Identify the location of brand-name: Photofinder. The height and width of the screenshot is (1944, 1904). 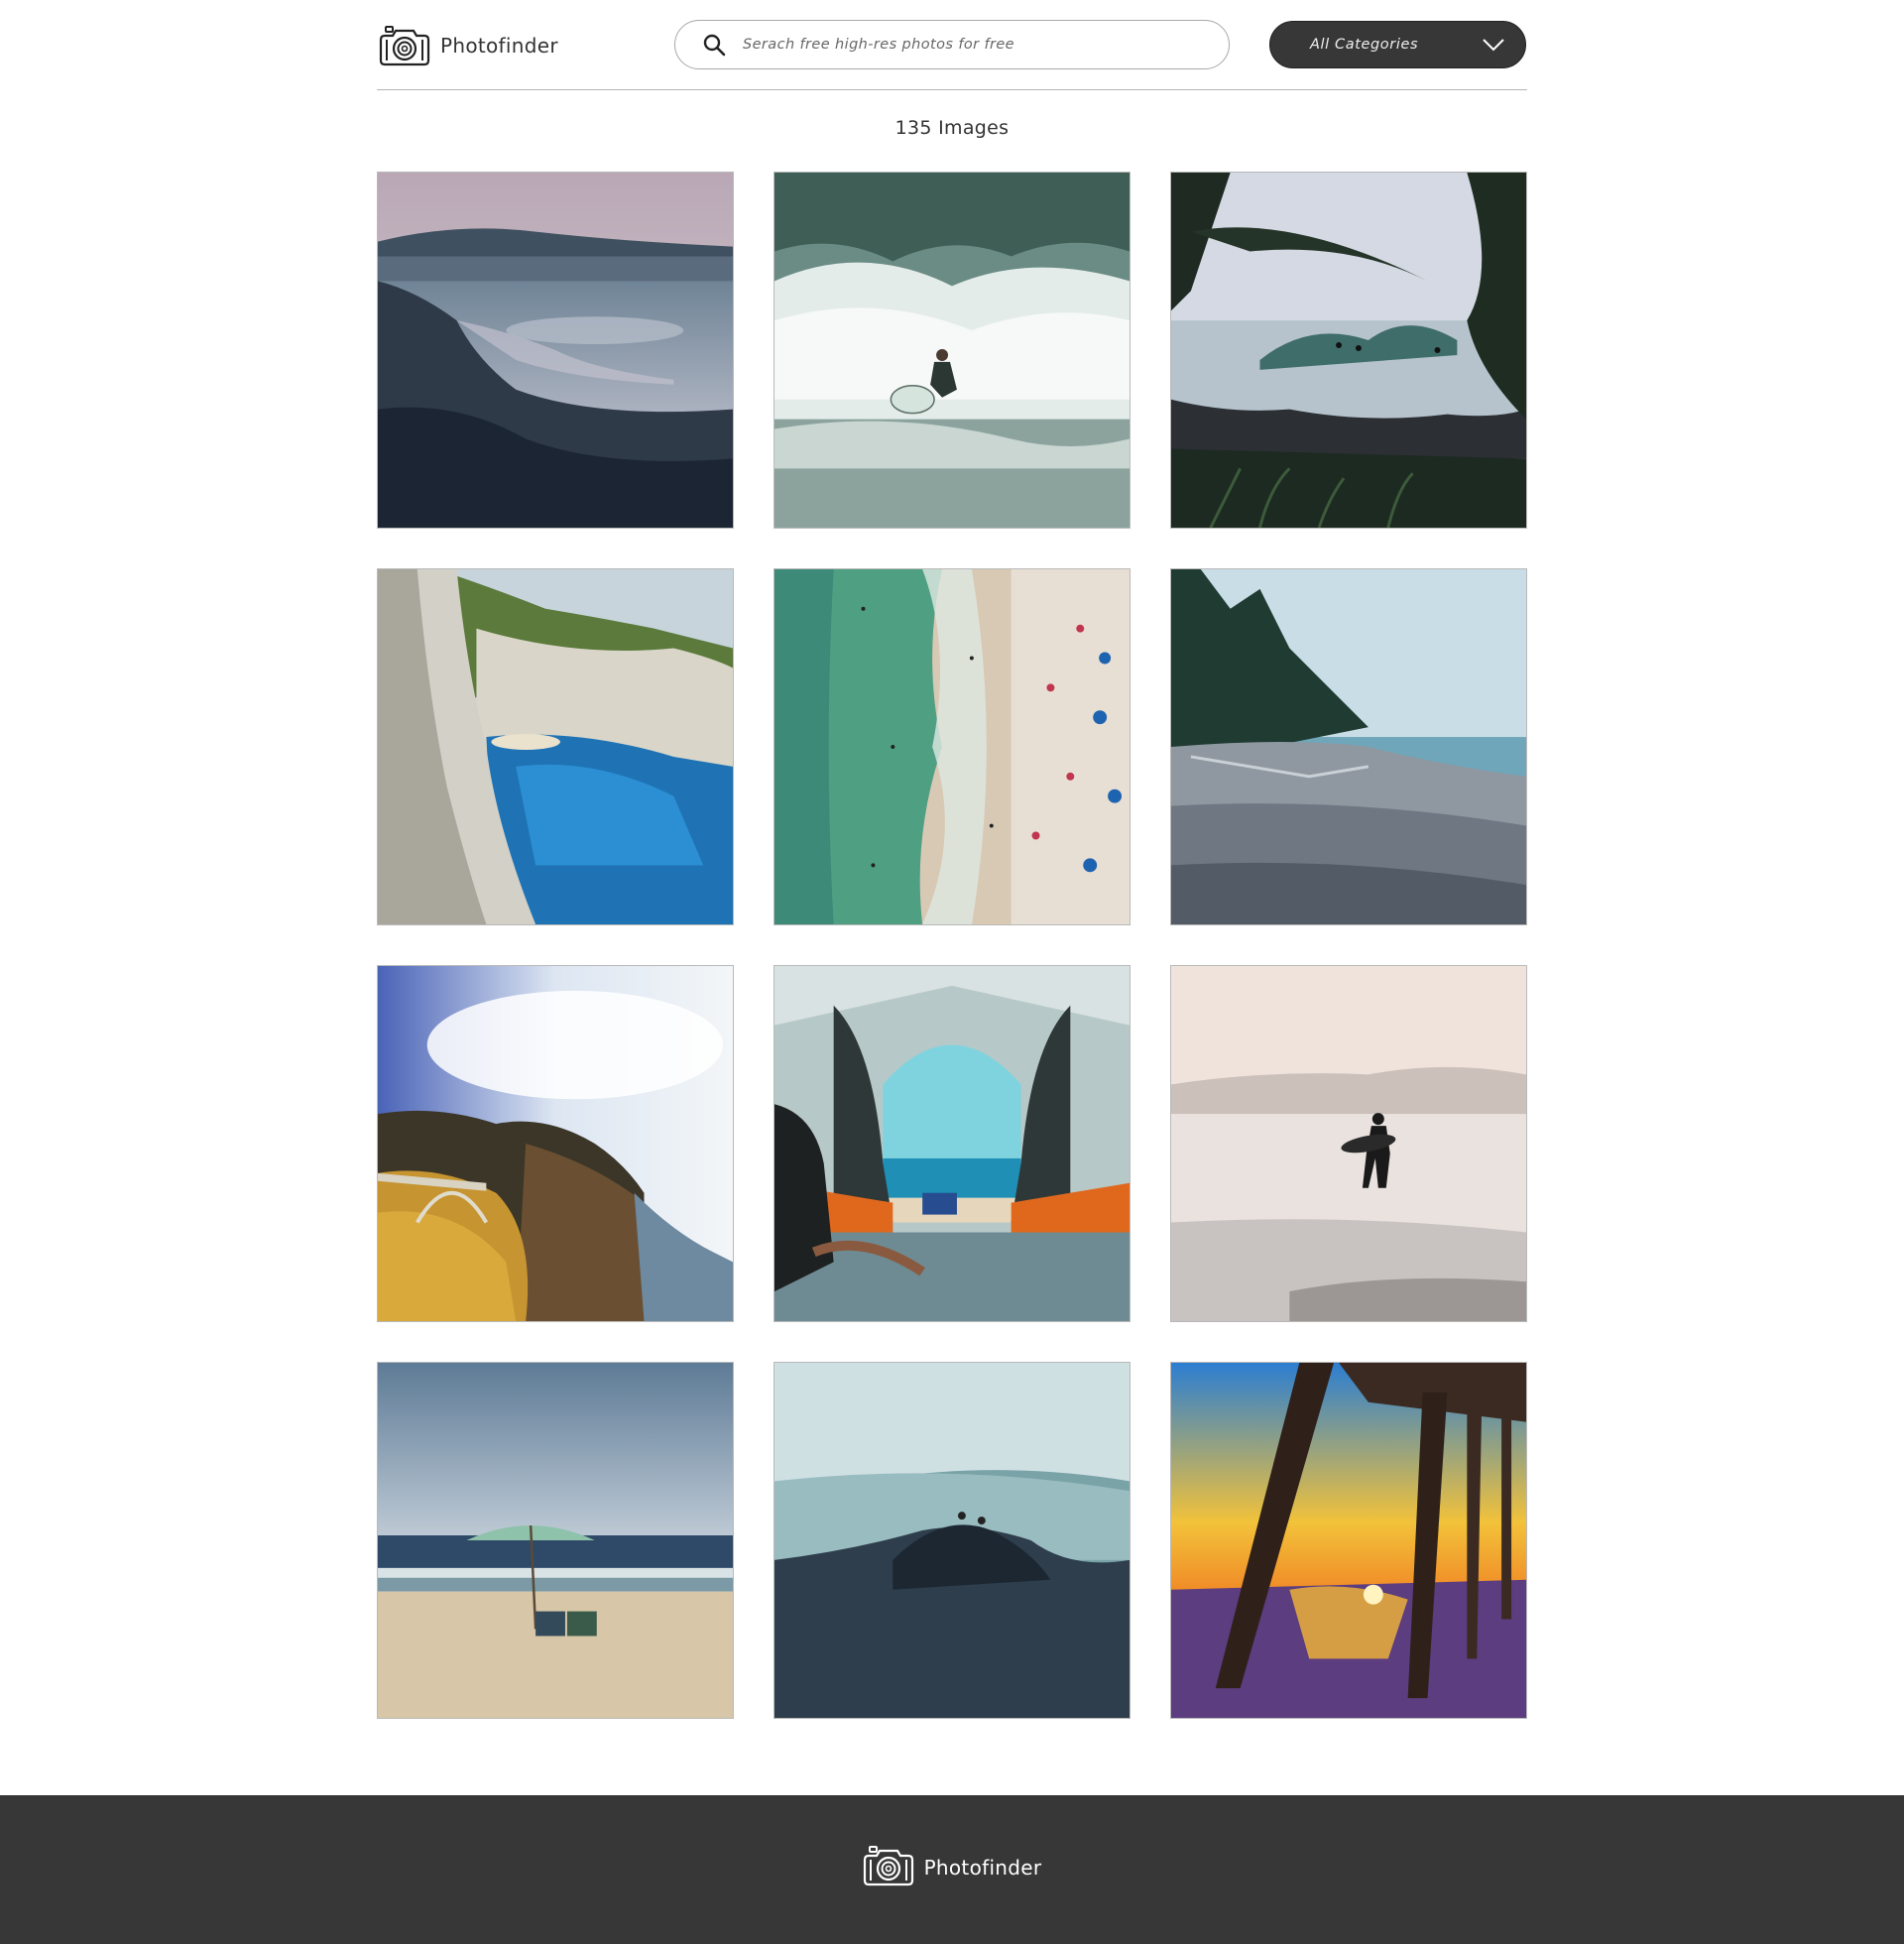
(499, 46).